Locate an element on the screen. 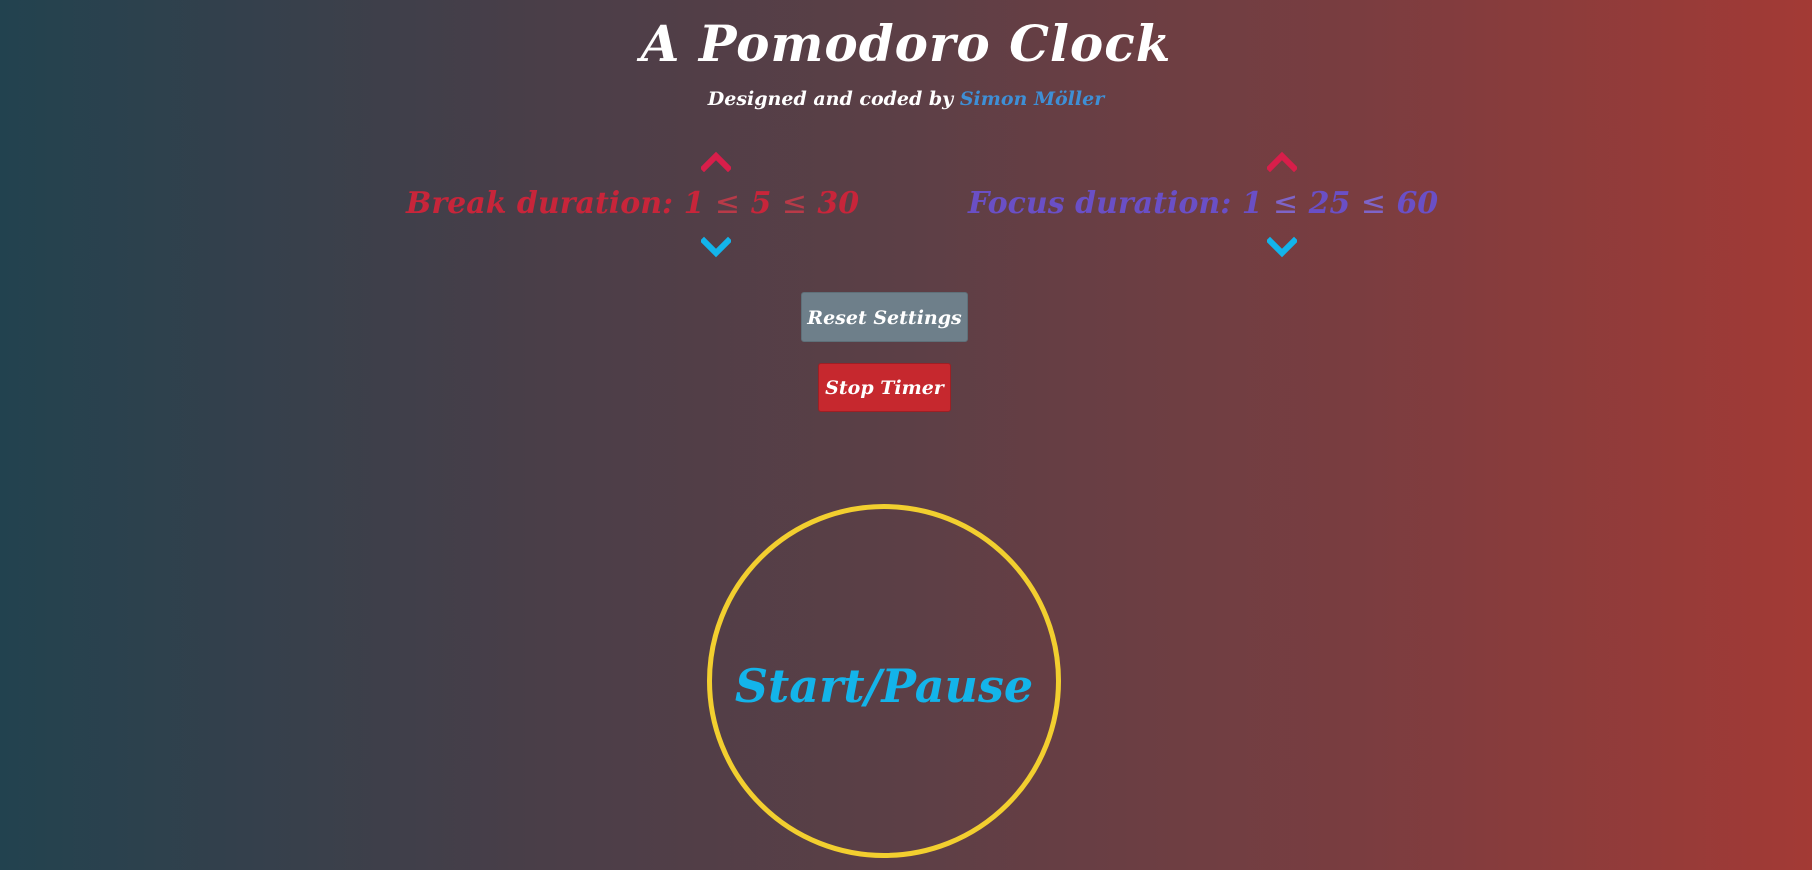 This screenshot has width=1812, height=870. focus-min-value: 1 is located at coordinates (1252, 203).